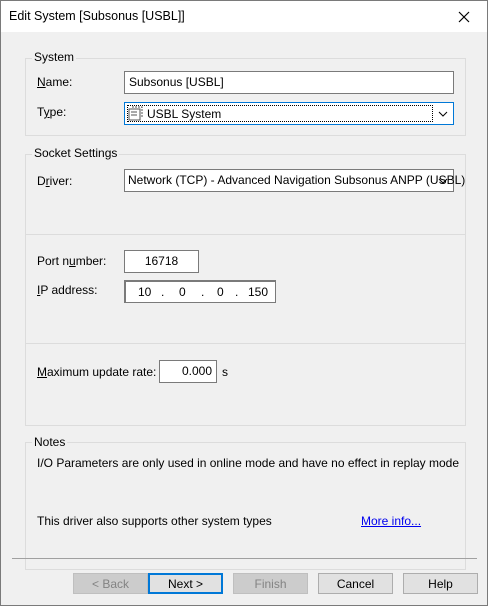 The width and height of the screenshot is (488, 606). I want to click on dialog-title: Edit System [Subsonus [USBL]], so click(97, 16).